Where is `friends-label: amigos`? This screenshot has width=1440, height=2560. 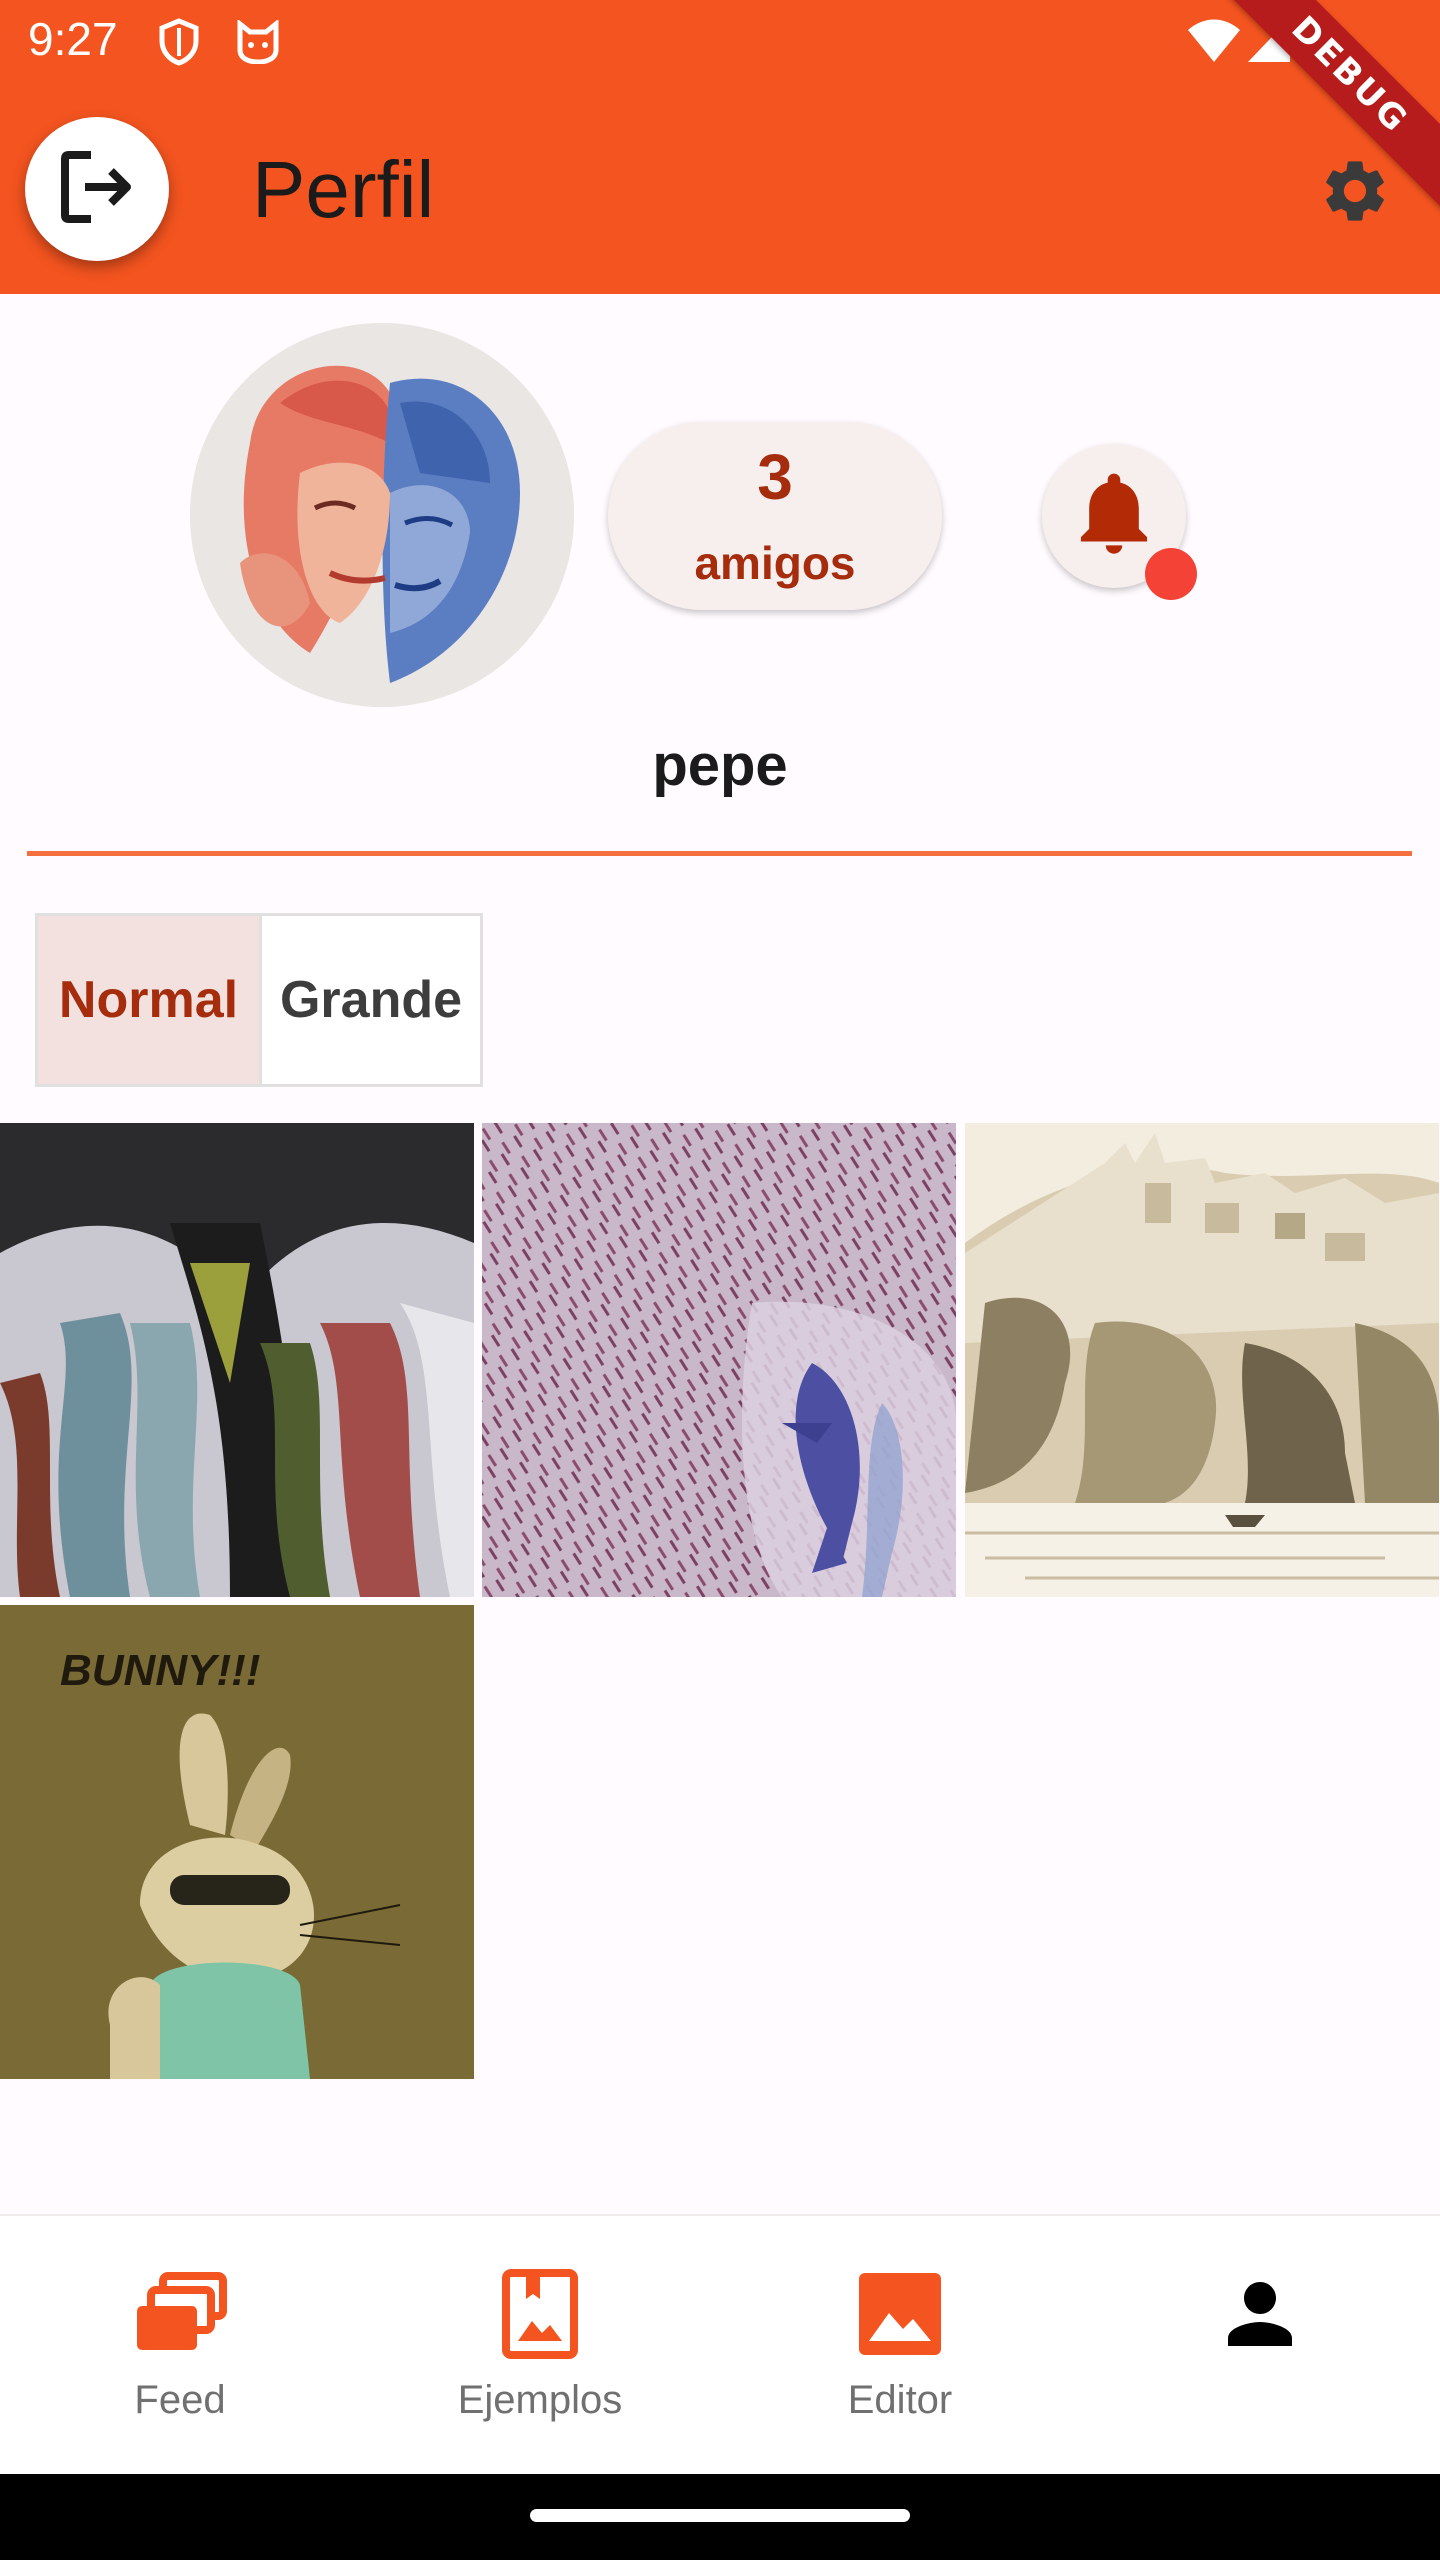 friends-label: amigos is located at coordinates (775, 563).